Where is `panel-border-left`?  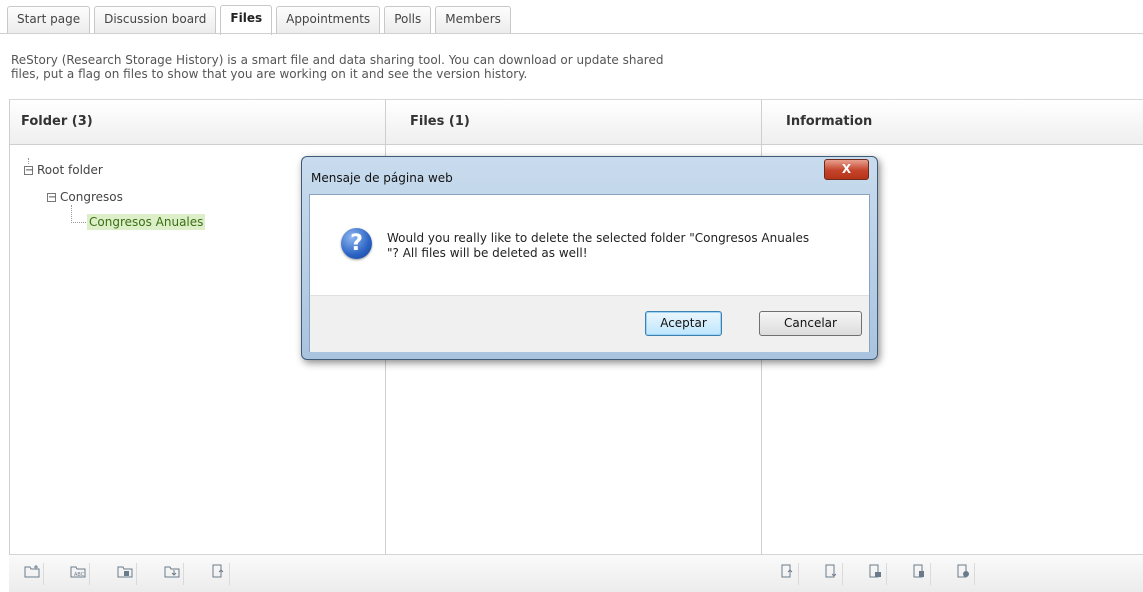 panel-border-left is located at coordinates (9, 345).